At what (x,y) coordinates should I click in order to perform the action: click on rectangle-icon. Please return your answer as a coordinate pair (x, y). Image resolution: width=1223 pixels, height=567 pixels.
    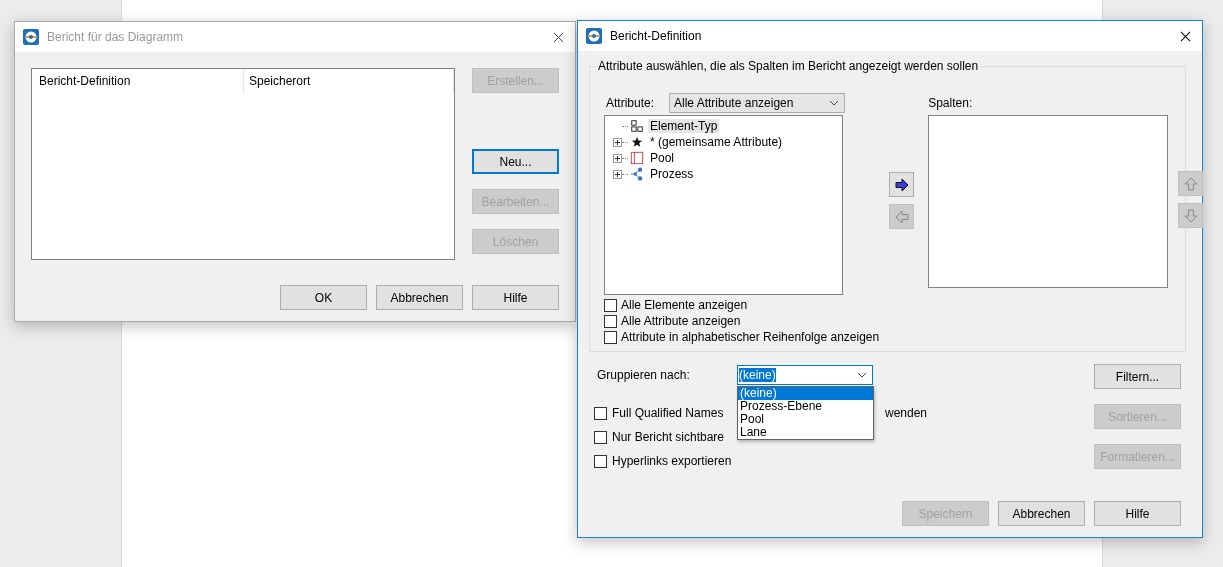
    Looking at the image, I should click on (637, 158).